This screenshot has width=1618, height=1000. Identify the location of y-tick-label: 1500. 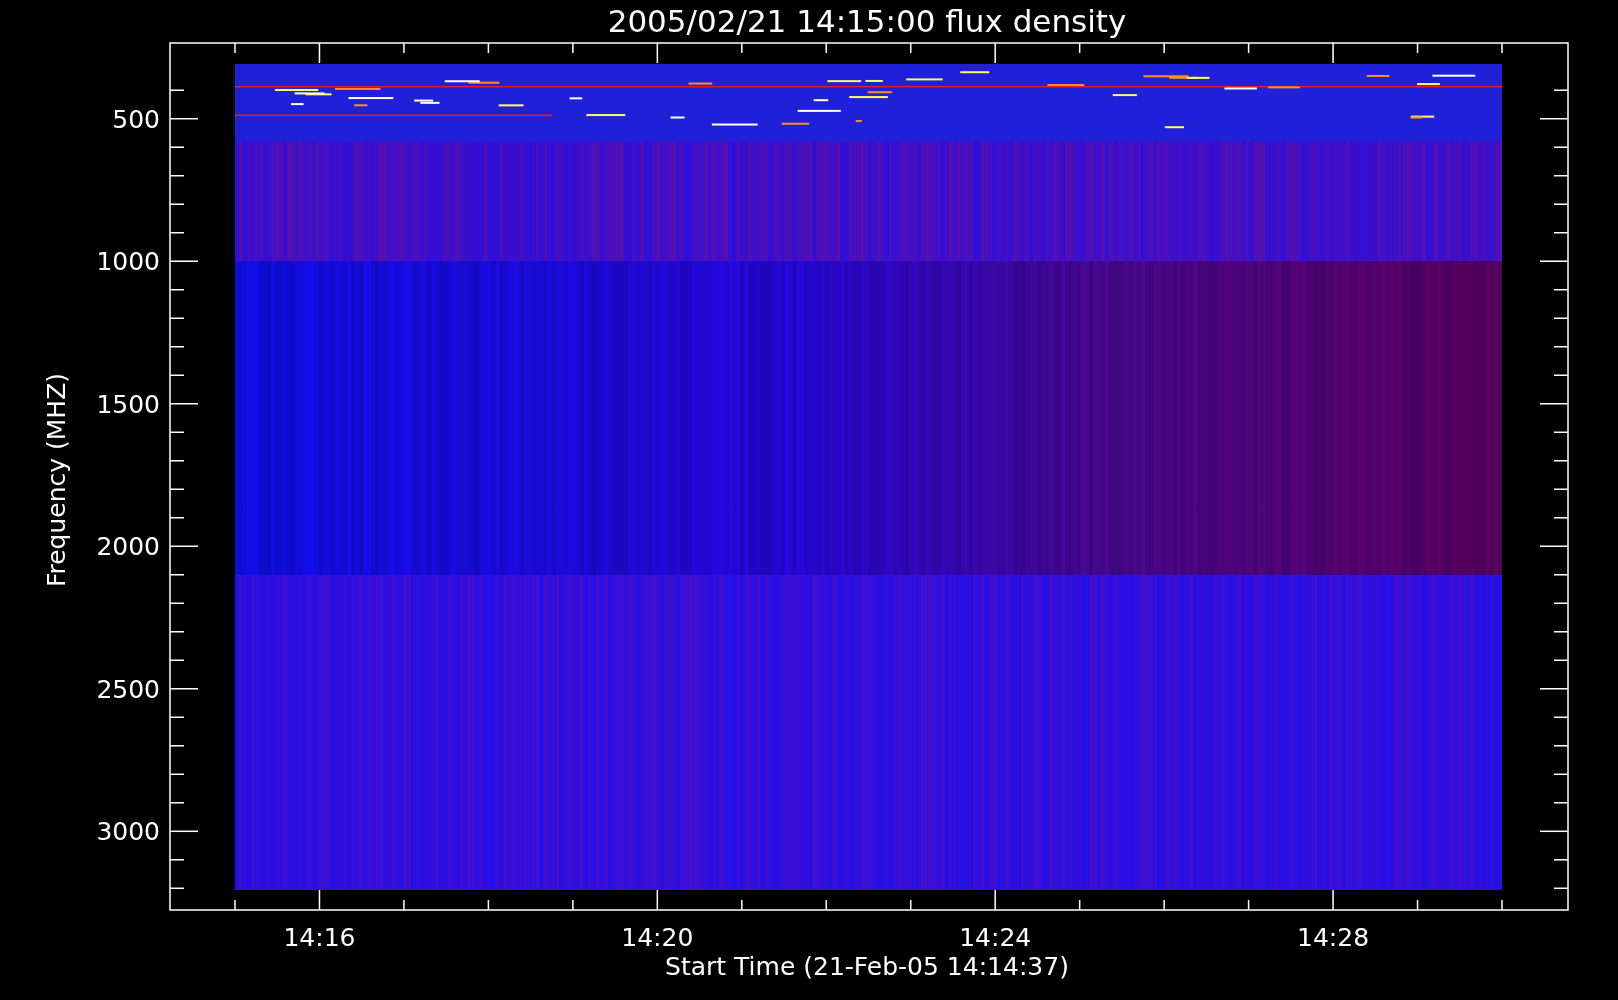
(128, 404).